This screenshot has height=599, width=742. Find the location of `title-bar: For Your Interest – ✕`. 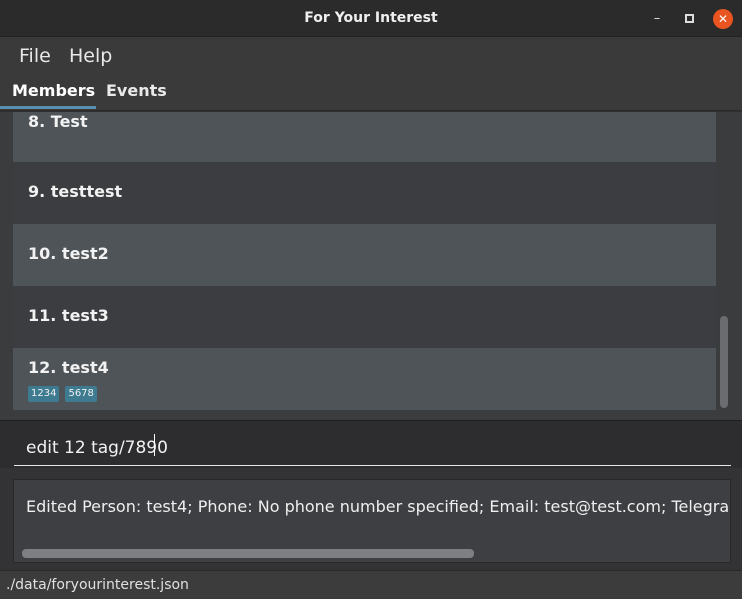

title-bar: For Your Interest – ✕ is located at coordinates (371, 18).